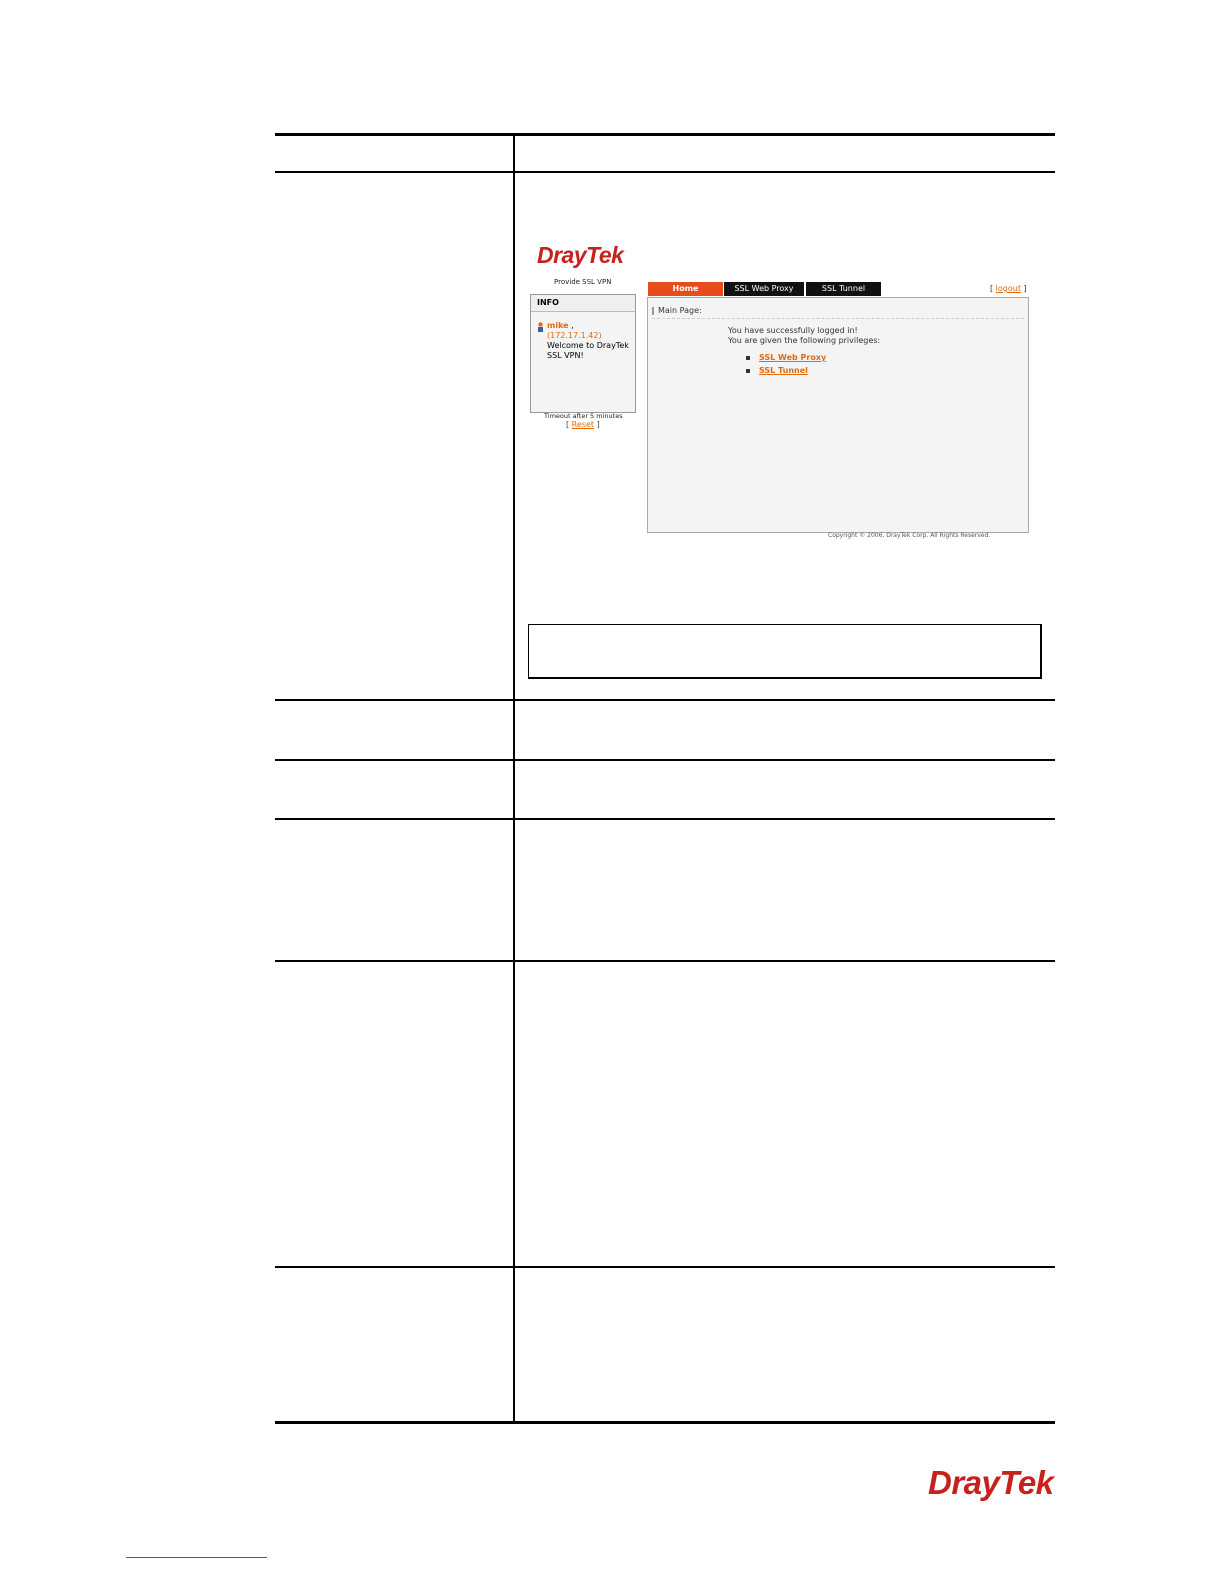 The width and height of the screenshot is (1224, 1584). I want to click on logout-bracket-close: ], so click(1025, 288).